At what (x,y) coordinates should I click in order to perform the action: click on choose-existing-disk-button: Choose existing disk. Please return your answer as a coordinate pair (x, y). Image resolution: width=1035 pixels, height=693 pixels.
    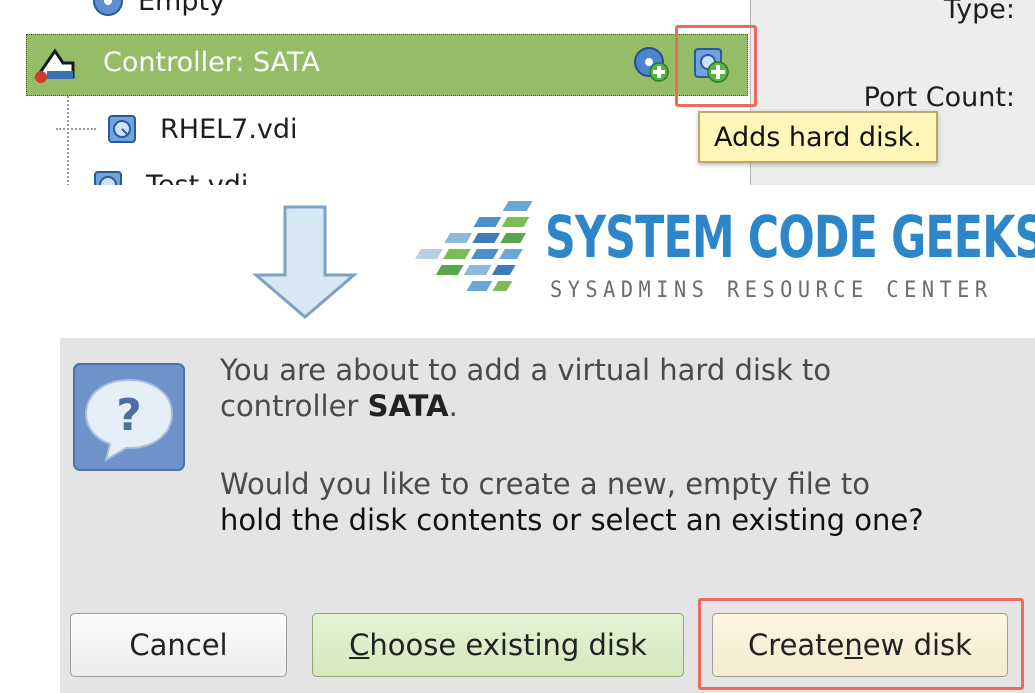
    Looking at the image, I should click on (498, 645).